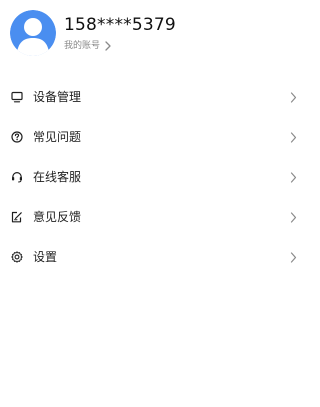  I want to click on menu-item-label: 设备管理, so click(57, 97).